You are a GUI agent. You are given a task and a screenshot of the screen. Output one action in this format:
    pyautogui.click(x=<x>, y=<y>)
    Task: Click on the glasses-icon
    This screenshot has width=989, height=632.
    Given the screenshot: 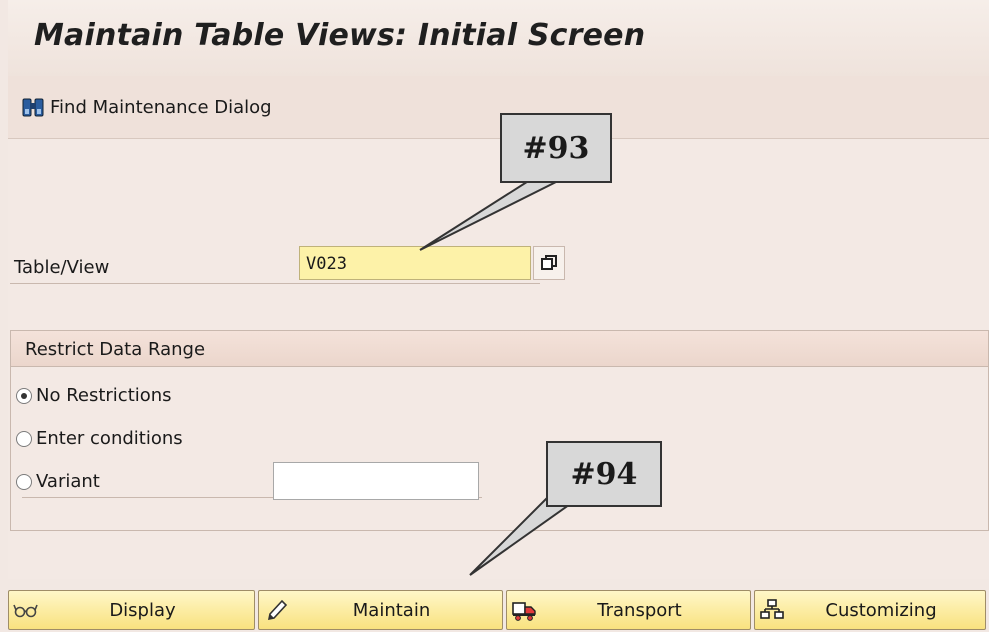 What is the action you would take?
    pyautogui.click(x=25, y=611)
    